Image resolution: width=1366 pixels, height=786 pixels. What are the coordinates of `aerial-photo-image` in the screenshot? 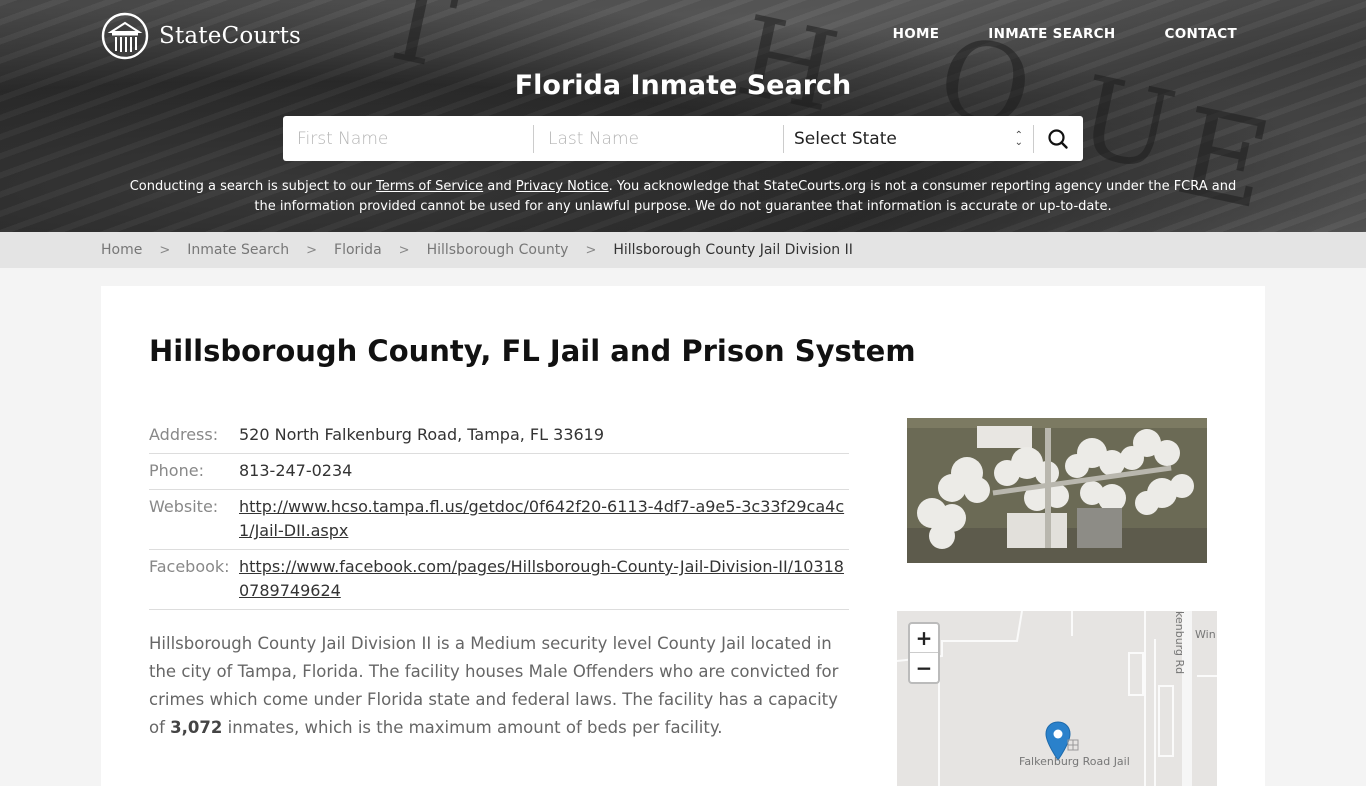 It's located at (1057, 490).